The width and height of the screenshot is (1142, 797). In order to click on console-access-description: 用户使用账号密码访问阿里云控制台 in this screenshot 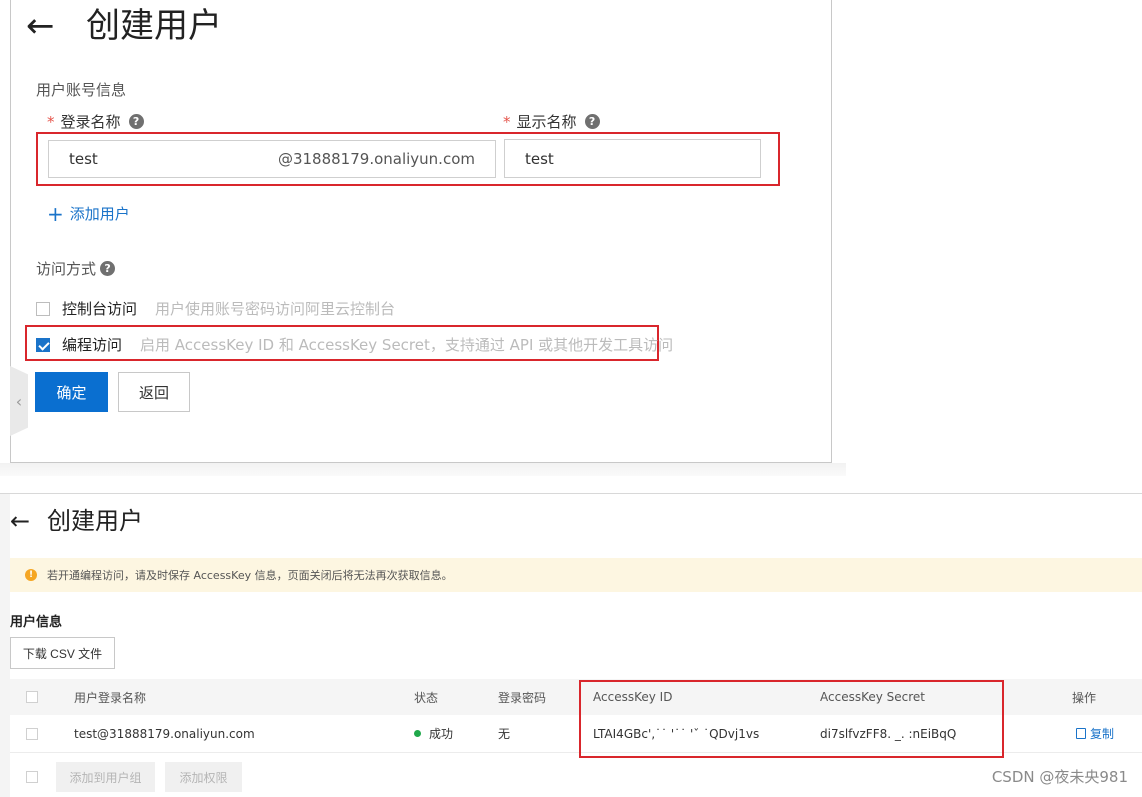, I will do `click(275, 309)`.